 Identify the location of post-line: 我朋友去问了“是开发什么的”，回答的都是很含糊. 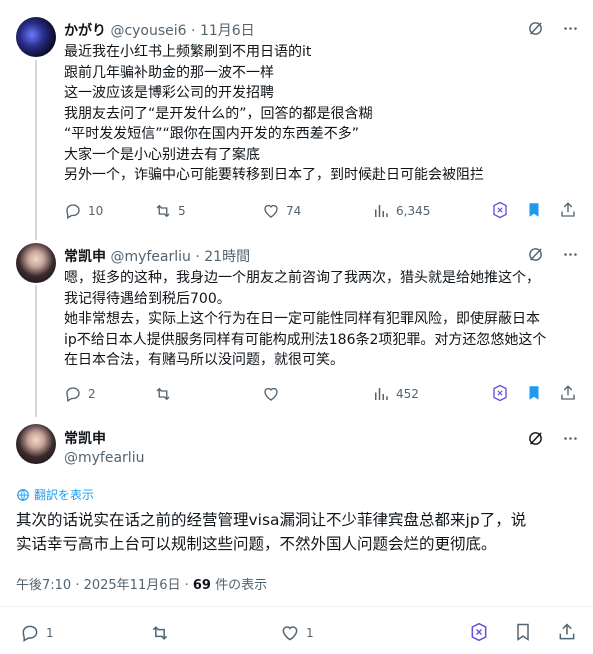
(218, 113).